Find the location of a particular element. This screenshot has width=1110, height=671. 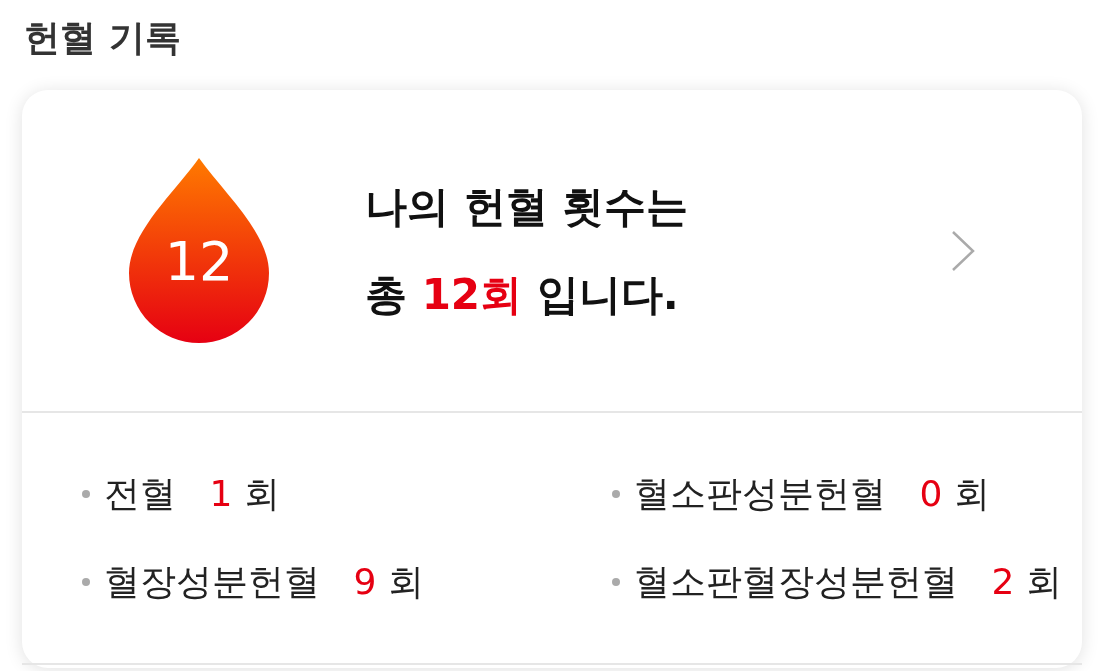

blood-drop-icon is located at coordinates (199, 250).